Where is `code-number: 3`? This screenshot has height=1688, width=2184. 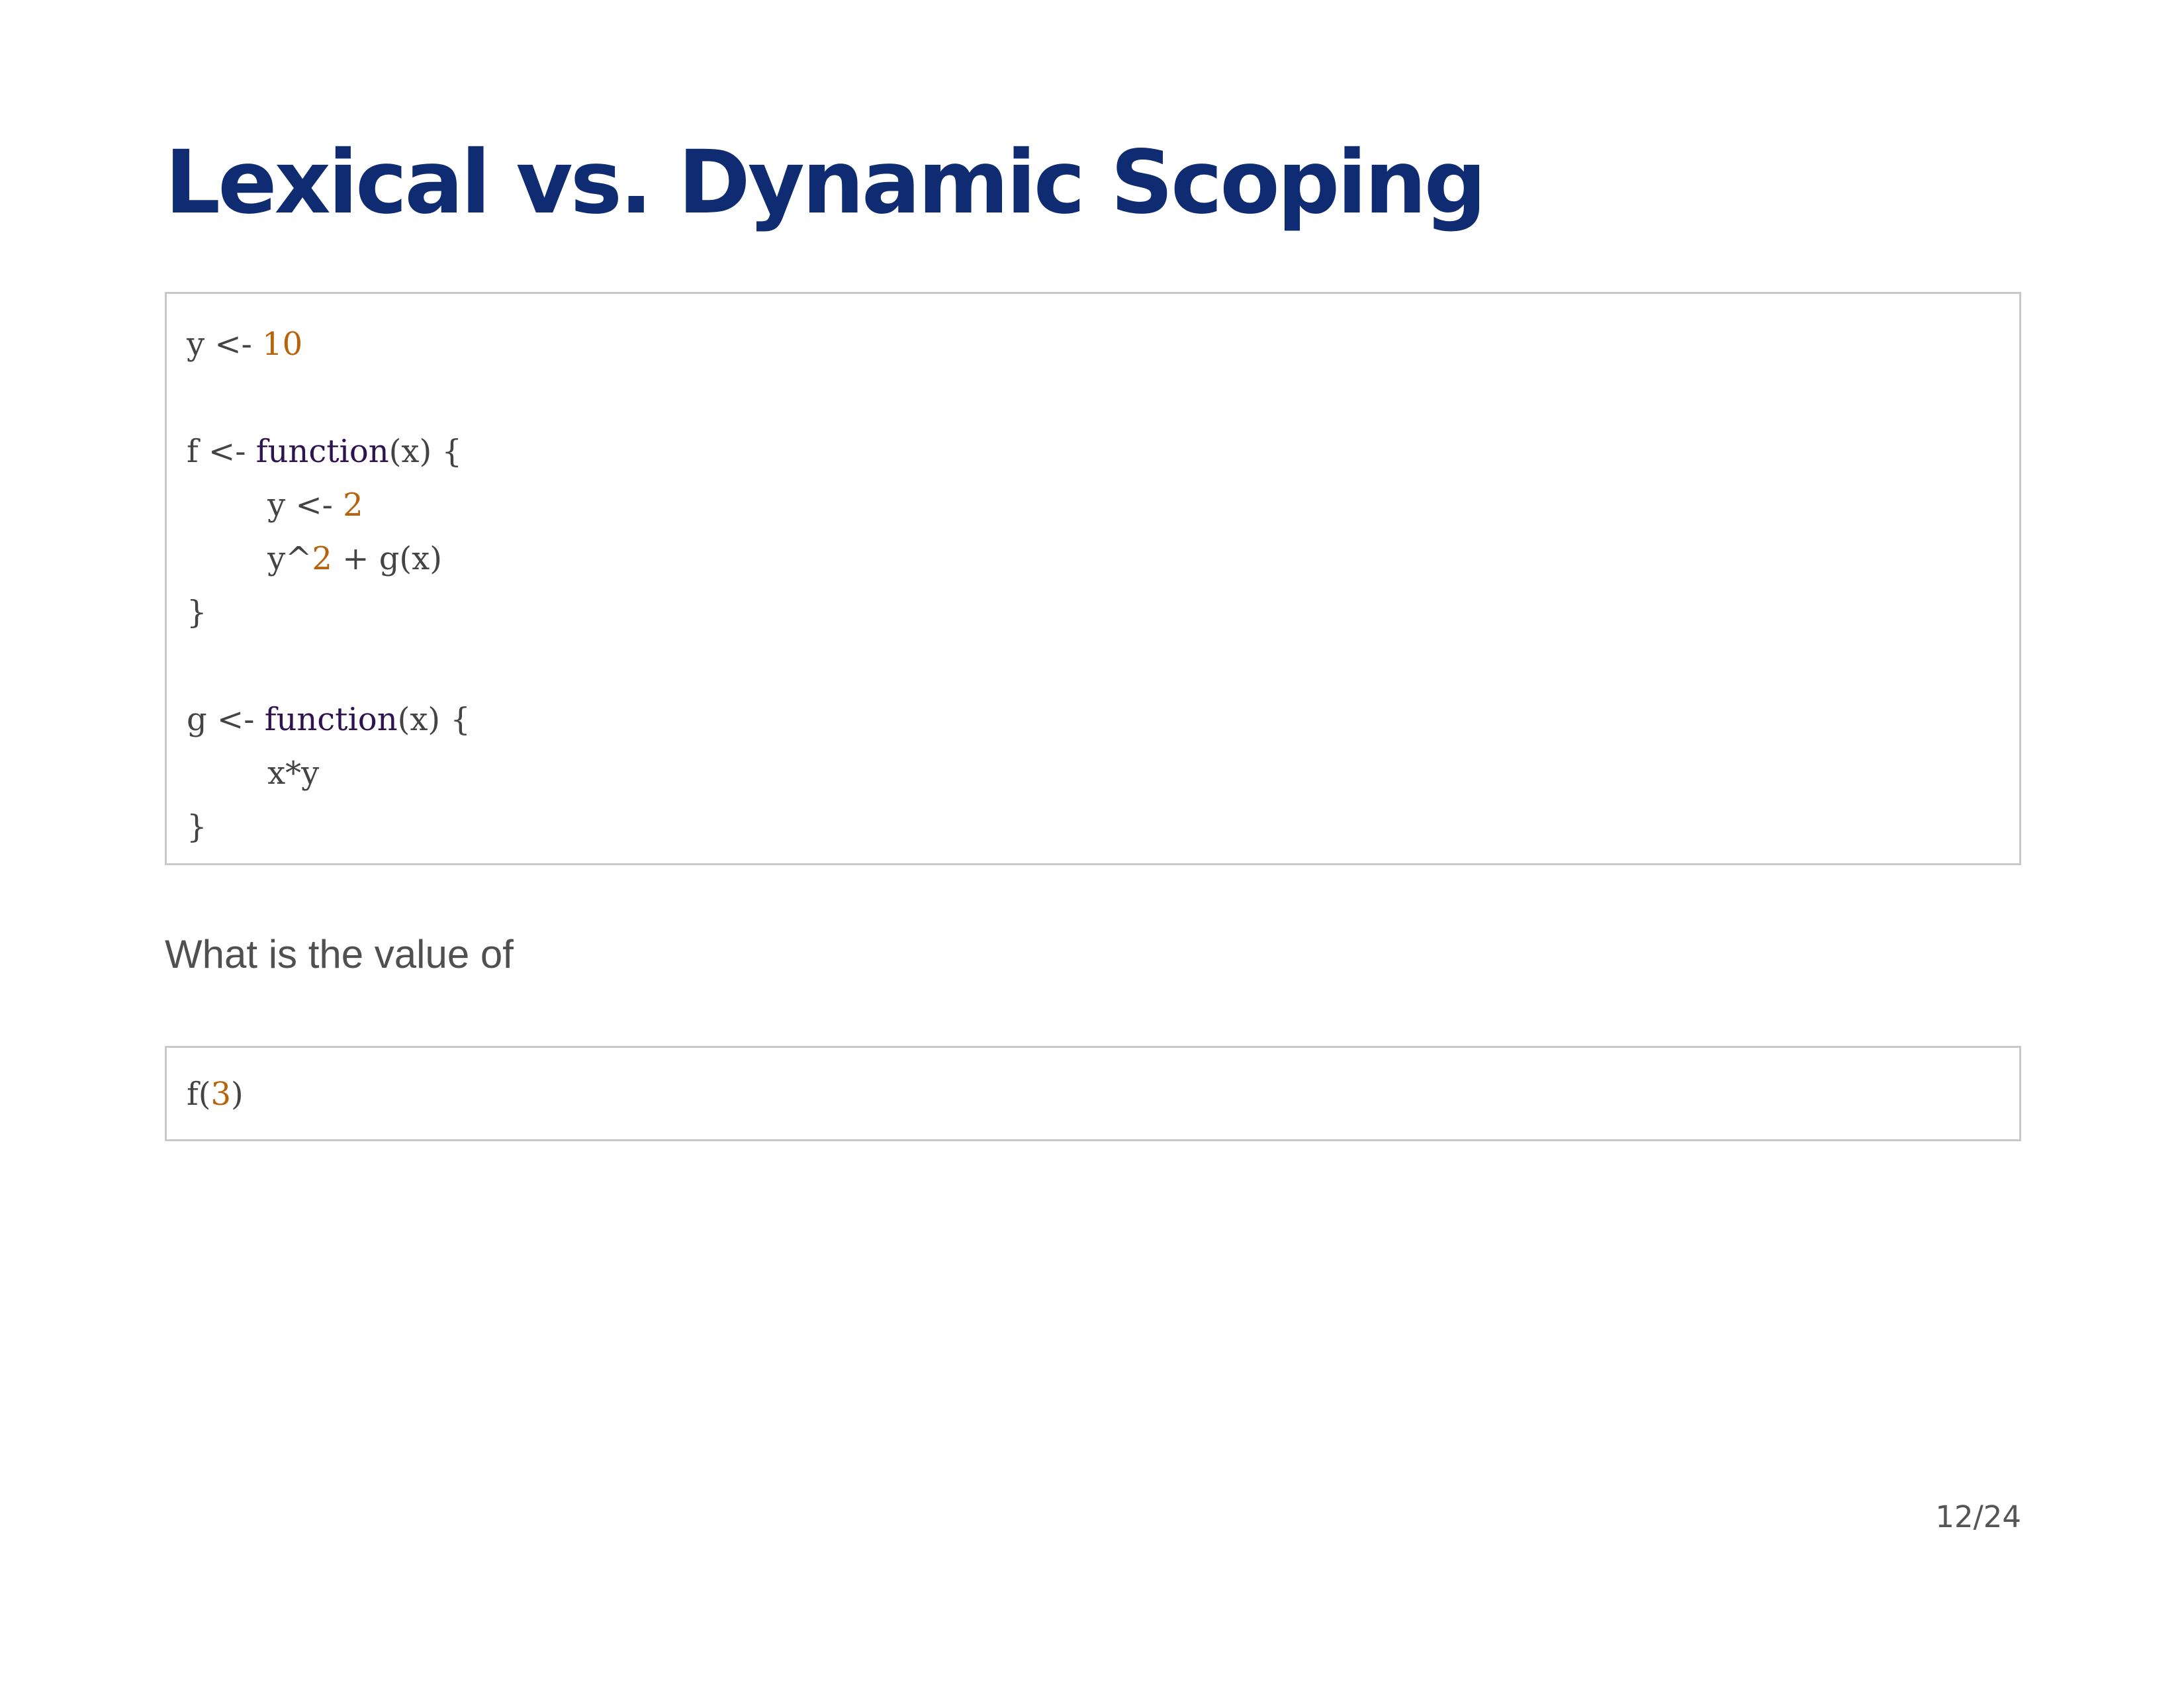
code-number: 3 is located at coordinates (221, 1094).